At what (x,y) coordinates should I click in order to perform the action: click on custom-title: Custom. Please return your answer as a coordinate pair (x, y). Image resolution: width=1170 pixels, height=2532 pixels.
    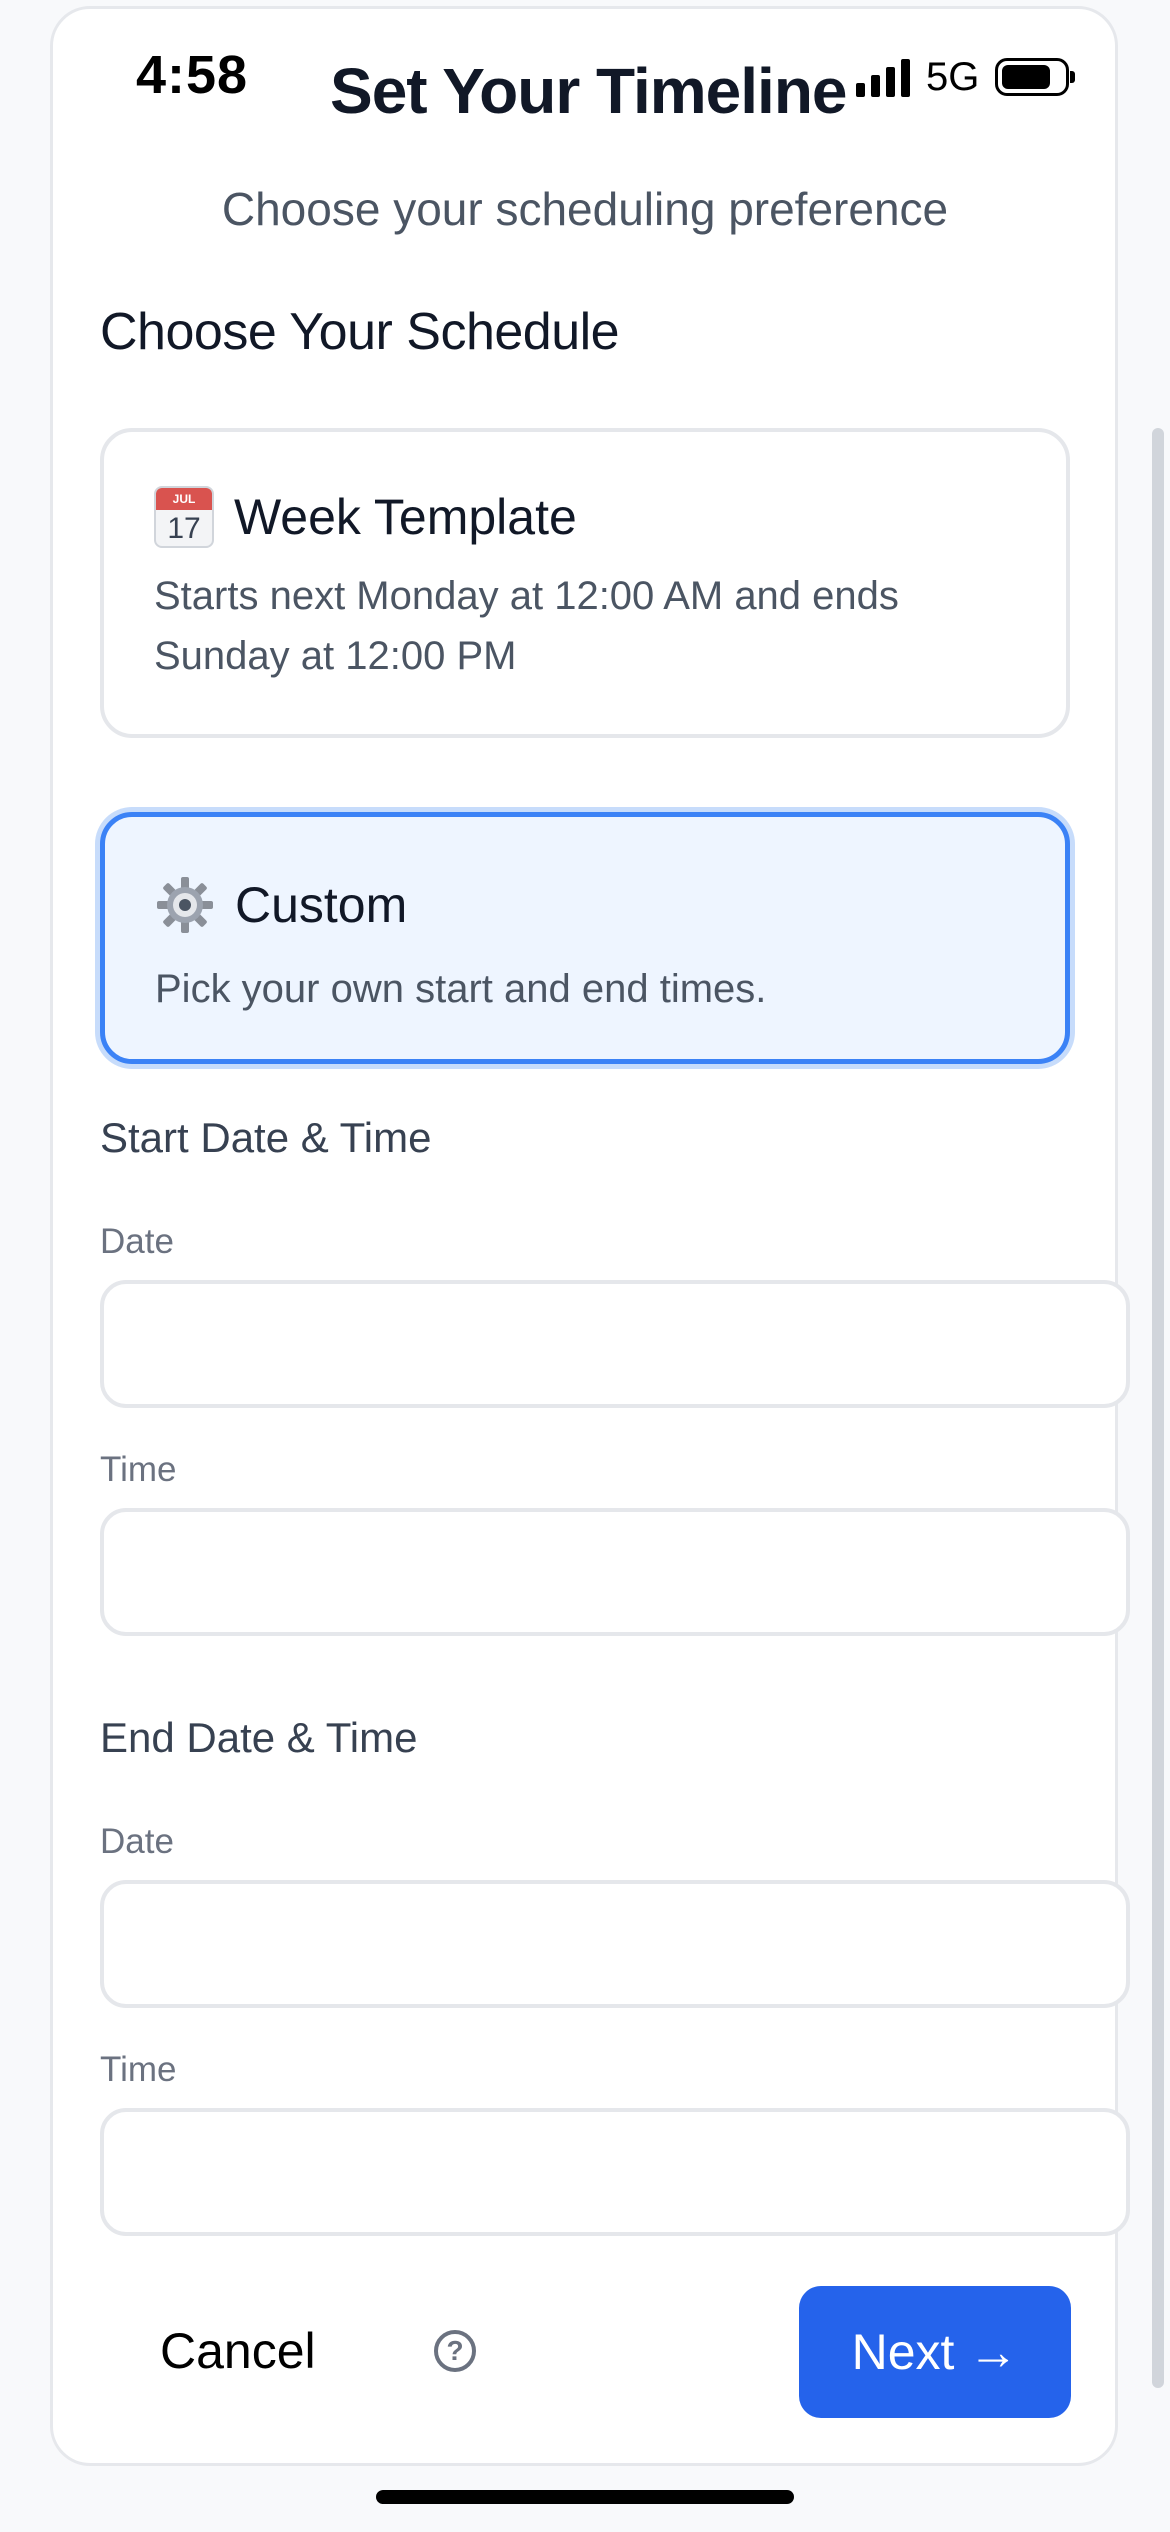
    Looking at the image, I should click on (321, 905).